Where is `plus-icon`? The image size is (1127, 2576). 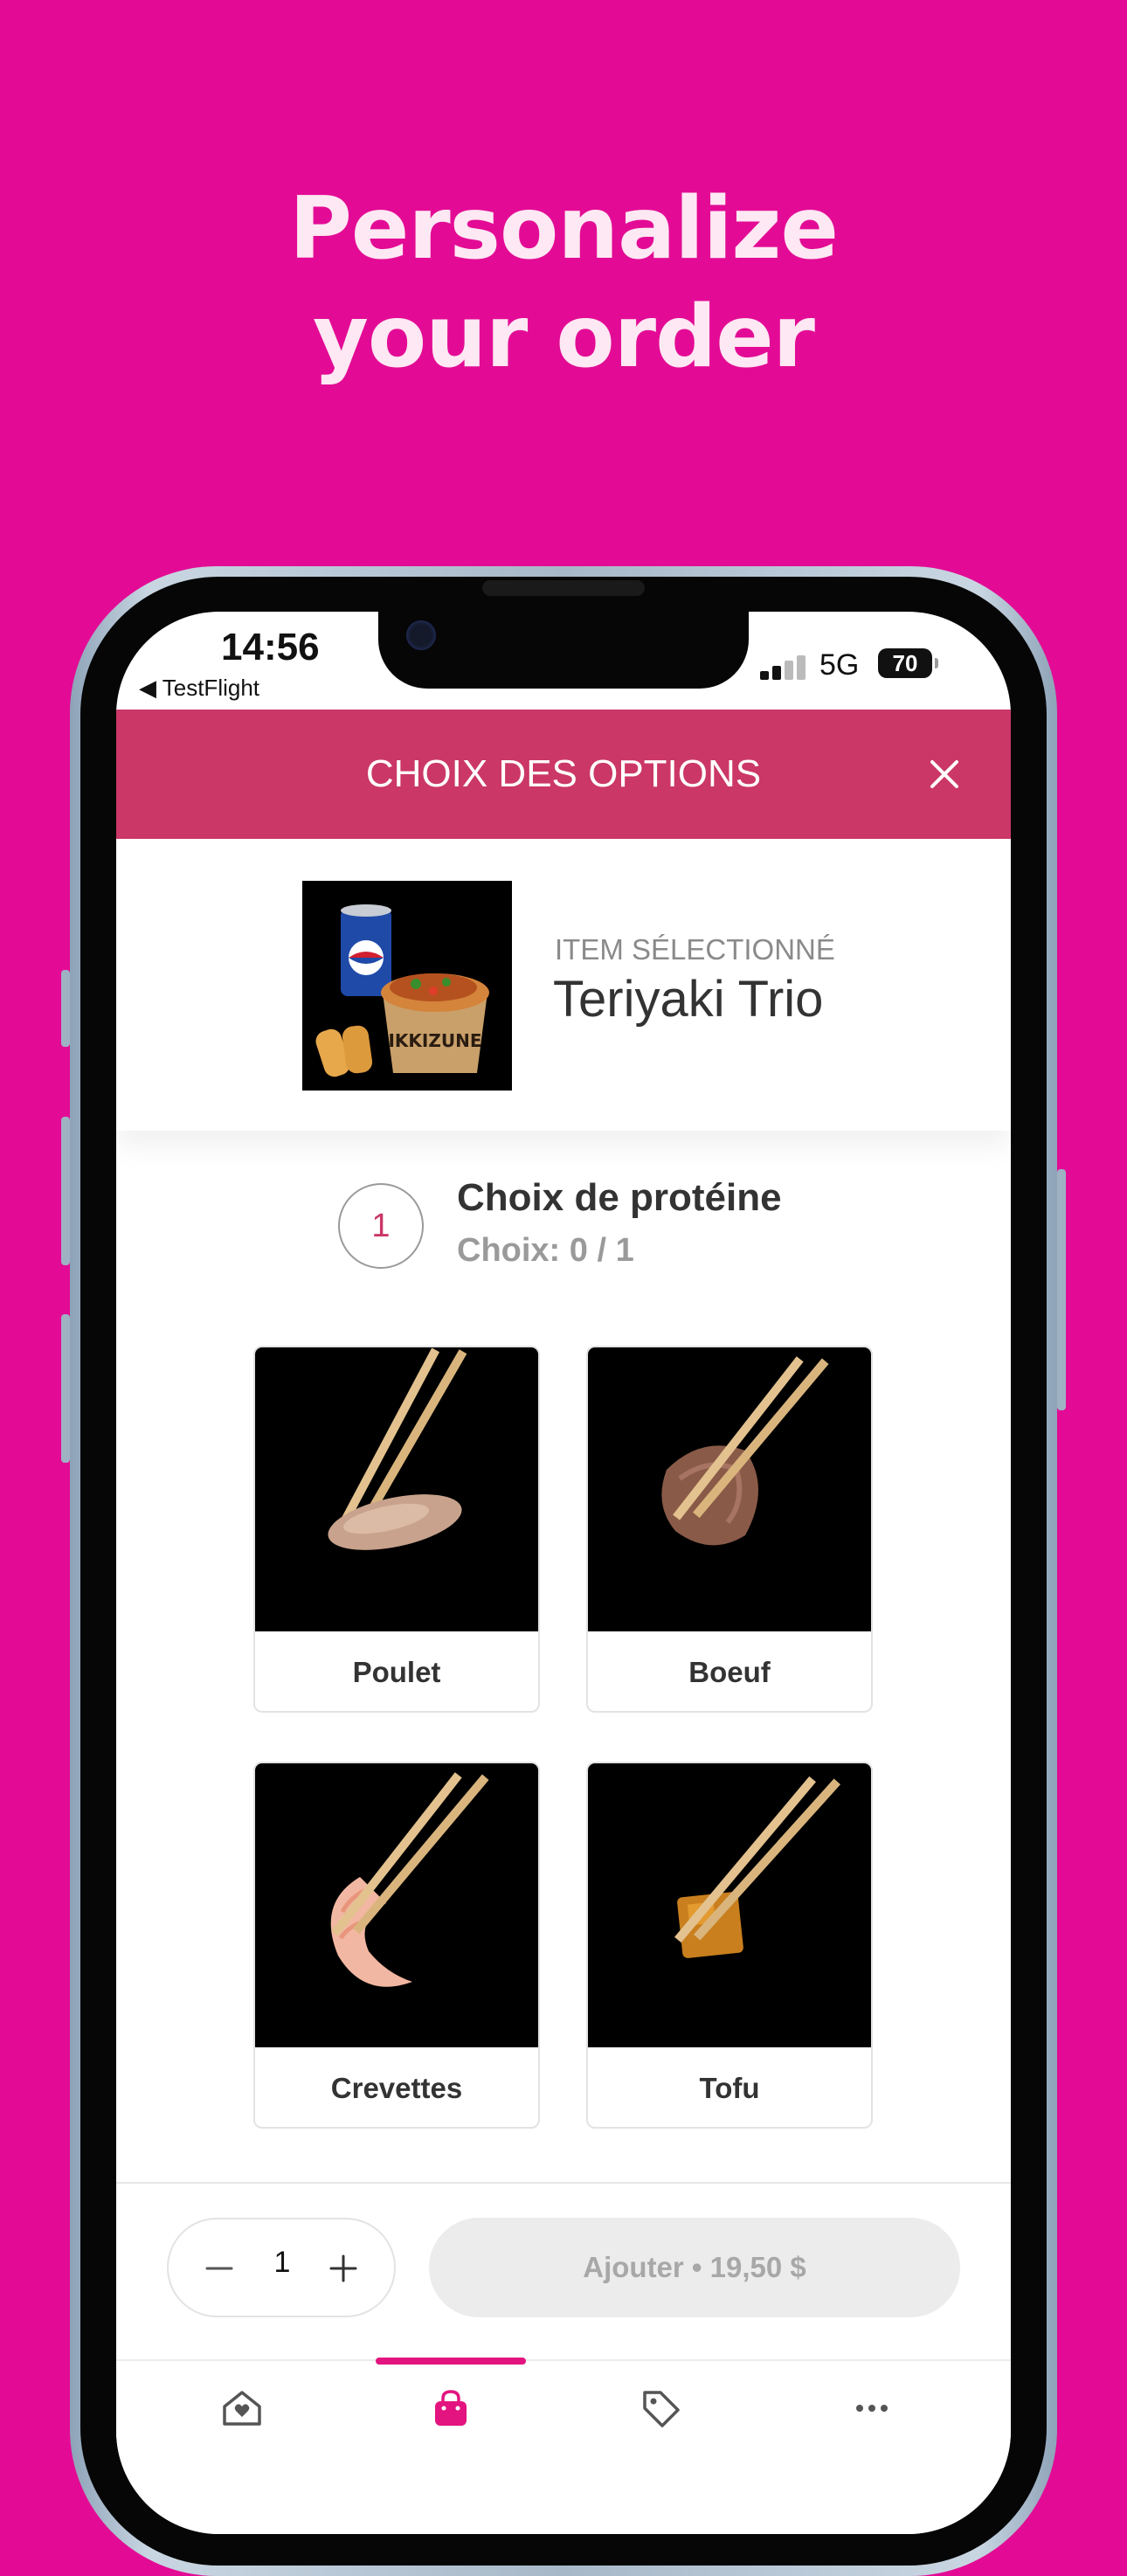 plus-icon is located at coordinates (343, 2268).